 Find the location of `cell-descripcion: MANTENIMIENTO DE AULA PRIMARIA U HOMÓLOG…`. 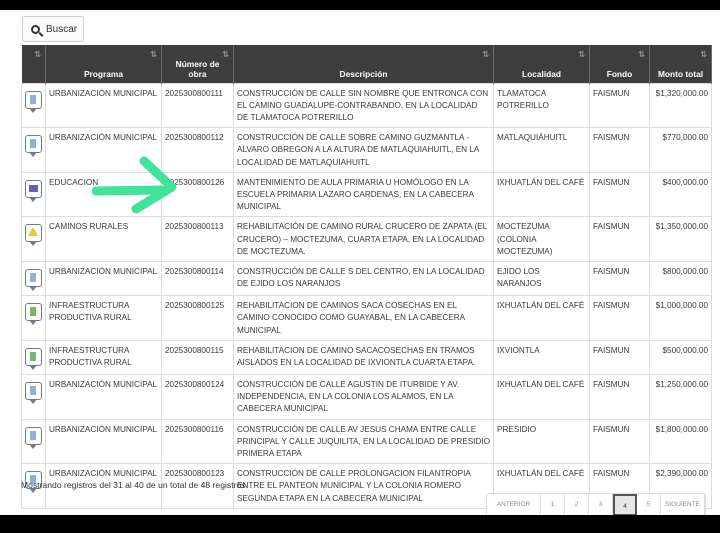

cell-descripcion: MANTENIMIENTO DE AULA PRIMARIA U HOMÓLOG… is located at coordinates (363, 194).